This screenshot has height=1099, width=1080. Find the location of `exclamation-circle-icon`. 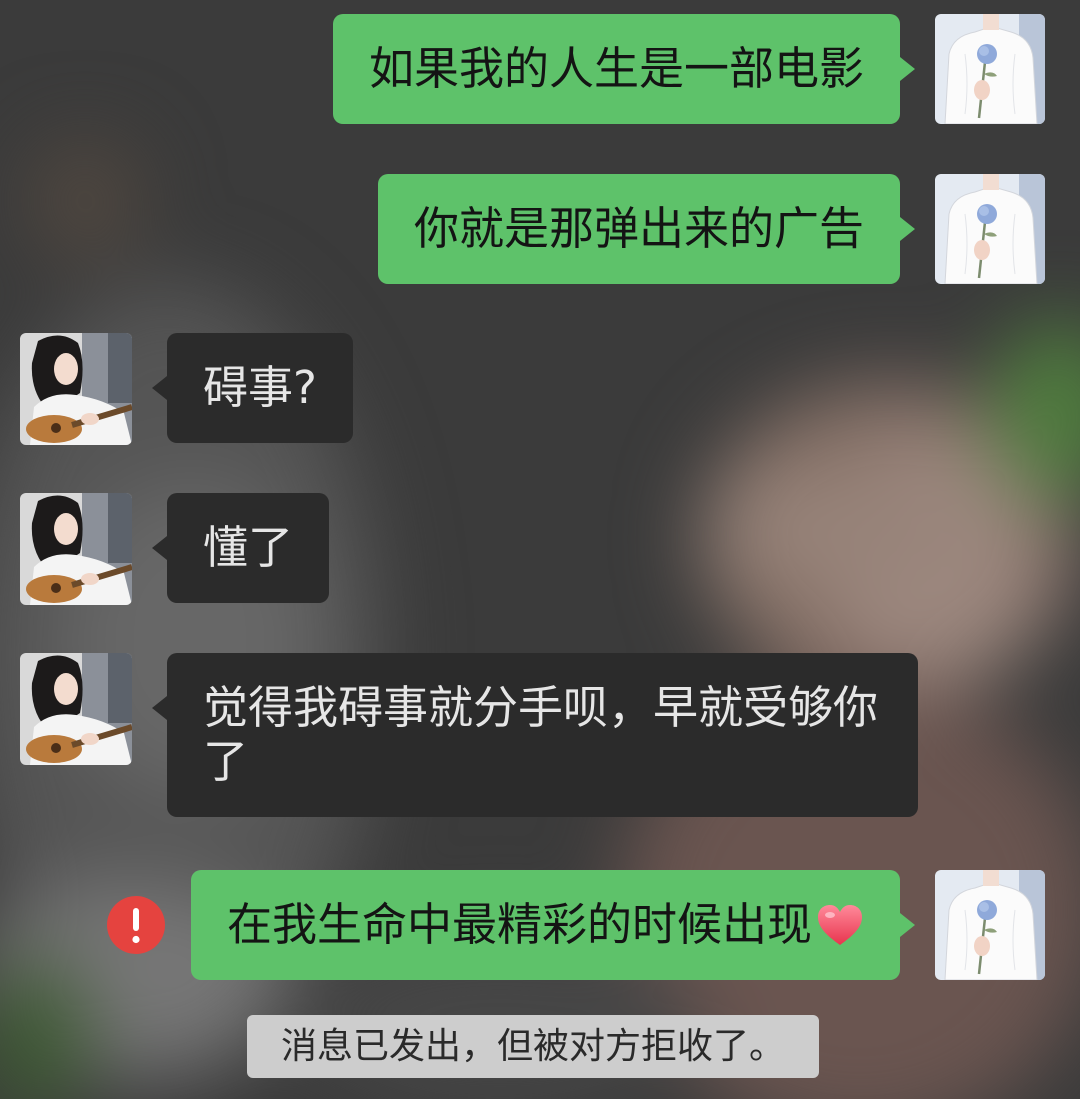

exclamation-circle-icon is located at coordinates (135, 925).